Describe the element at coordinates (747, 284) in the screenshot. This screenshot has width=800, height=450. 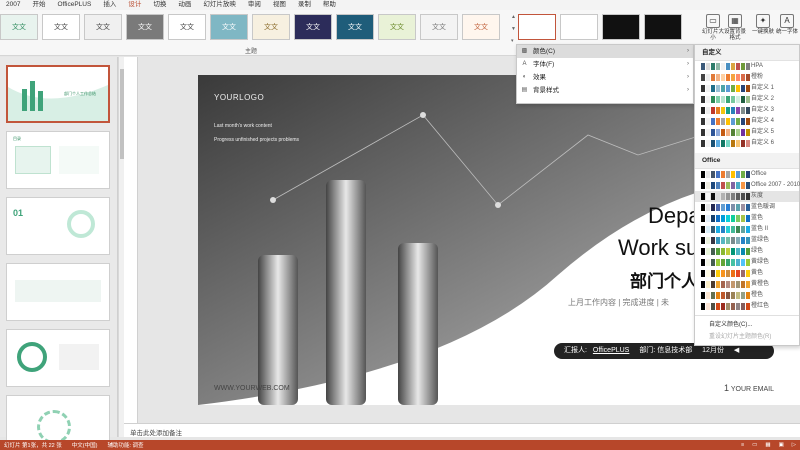
I see `color-scheme-option: 黄橙色` at that location.